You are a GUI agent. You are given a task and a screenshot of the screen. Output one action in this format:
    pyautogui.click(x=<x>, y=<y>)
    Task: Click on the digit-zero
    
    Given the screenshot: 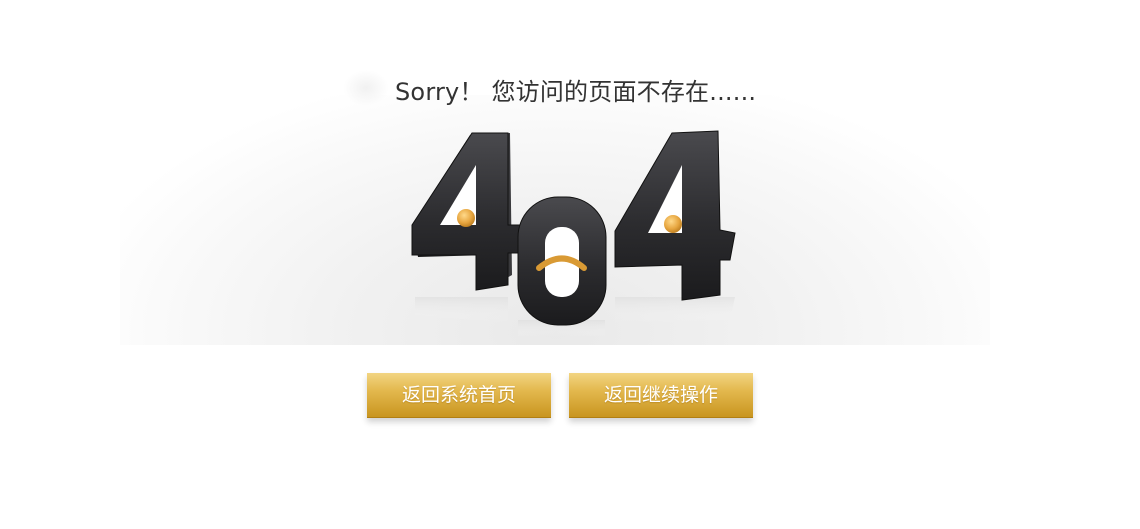 What is the action you would take?
    pyautogui.click(x=562, y=261)
    